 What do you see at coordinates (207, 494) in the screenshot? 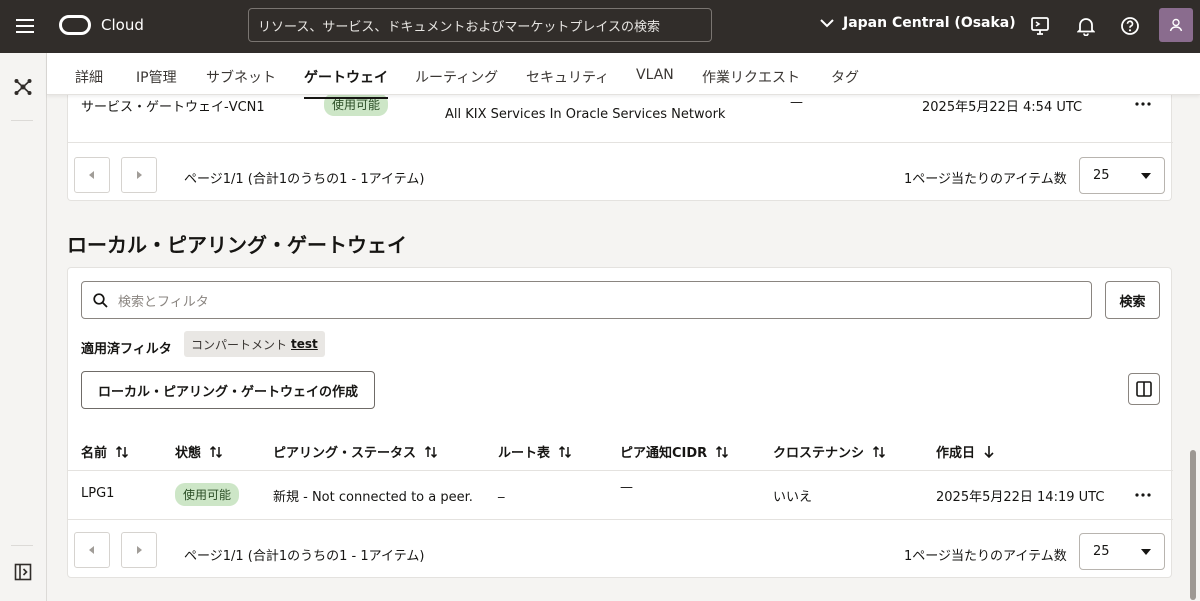
I see `status-badge: 使用可能` at bounding box center [207, 494].